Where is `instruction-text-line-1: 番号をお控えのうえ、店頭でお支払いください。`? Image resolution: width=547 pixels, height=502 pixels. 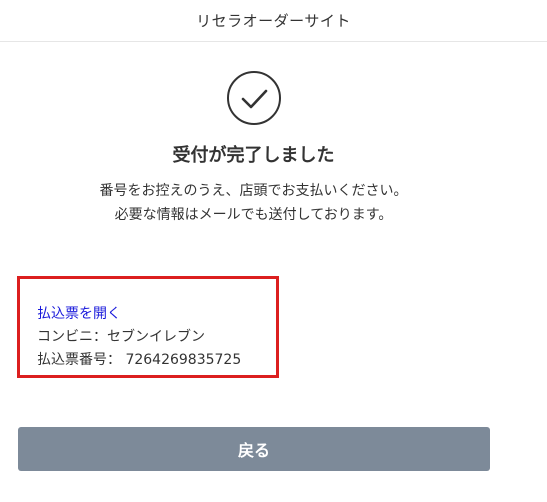 instruction-text-line-1: 番号をお控えのうえ、店頭でお支払いください。 is located at coordinates (253, 191).